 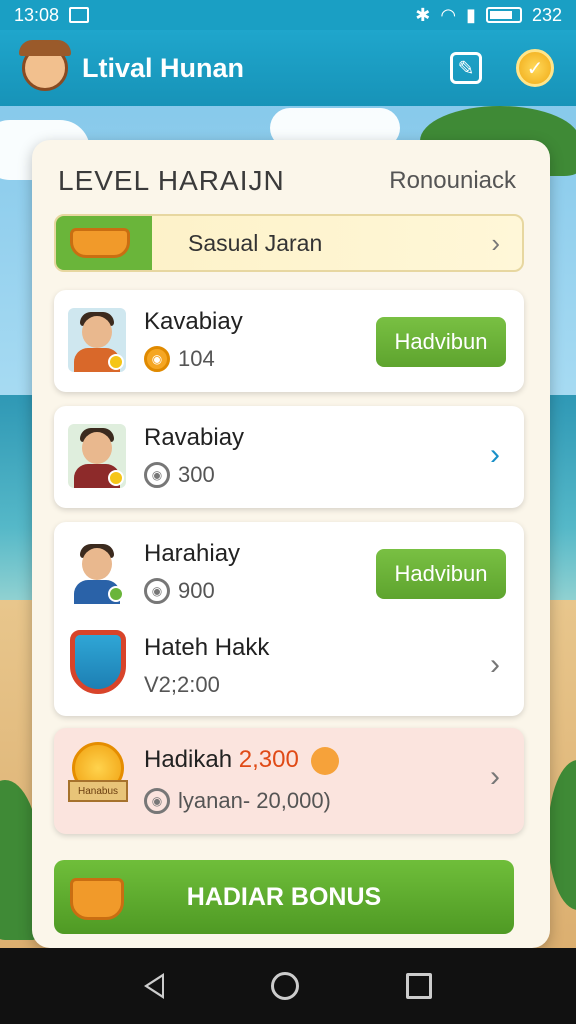 What do you see at coordinates (288, 15) in the screenshot?
I see `status-bar: 13:08 ✱ ◠ ▮ 232` at bounding box center [288, 15].